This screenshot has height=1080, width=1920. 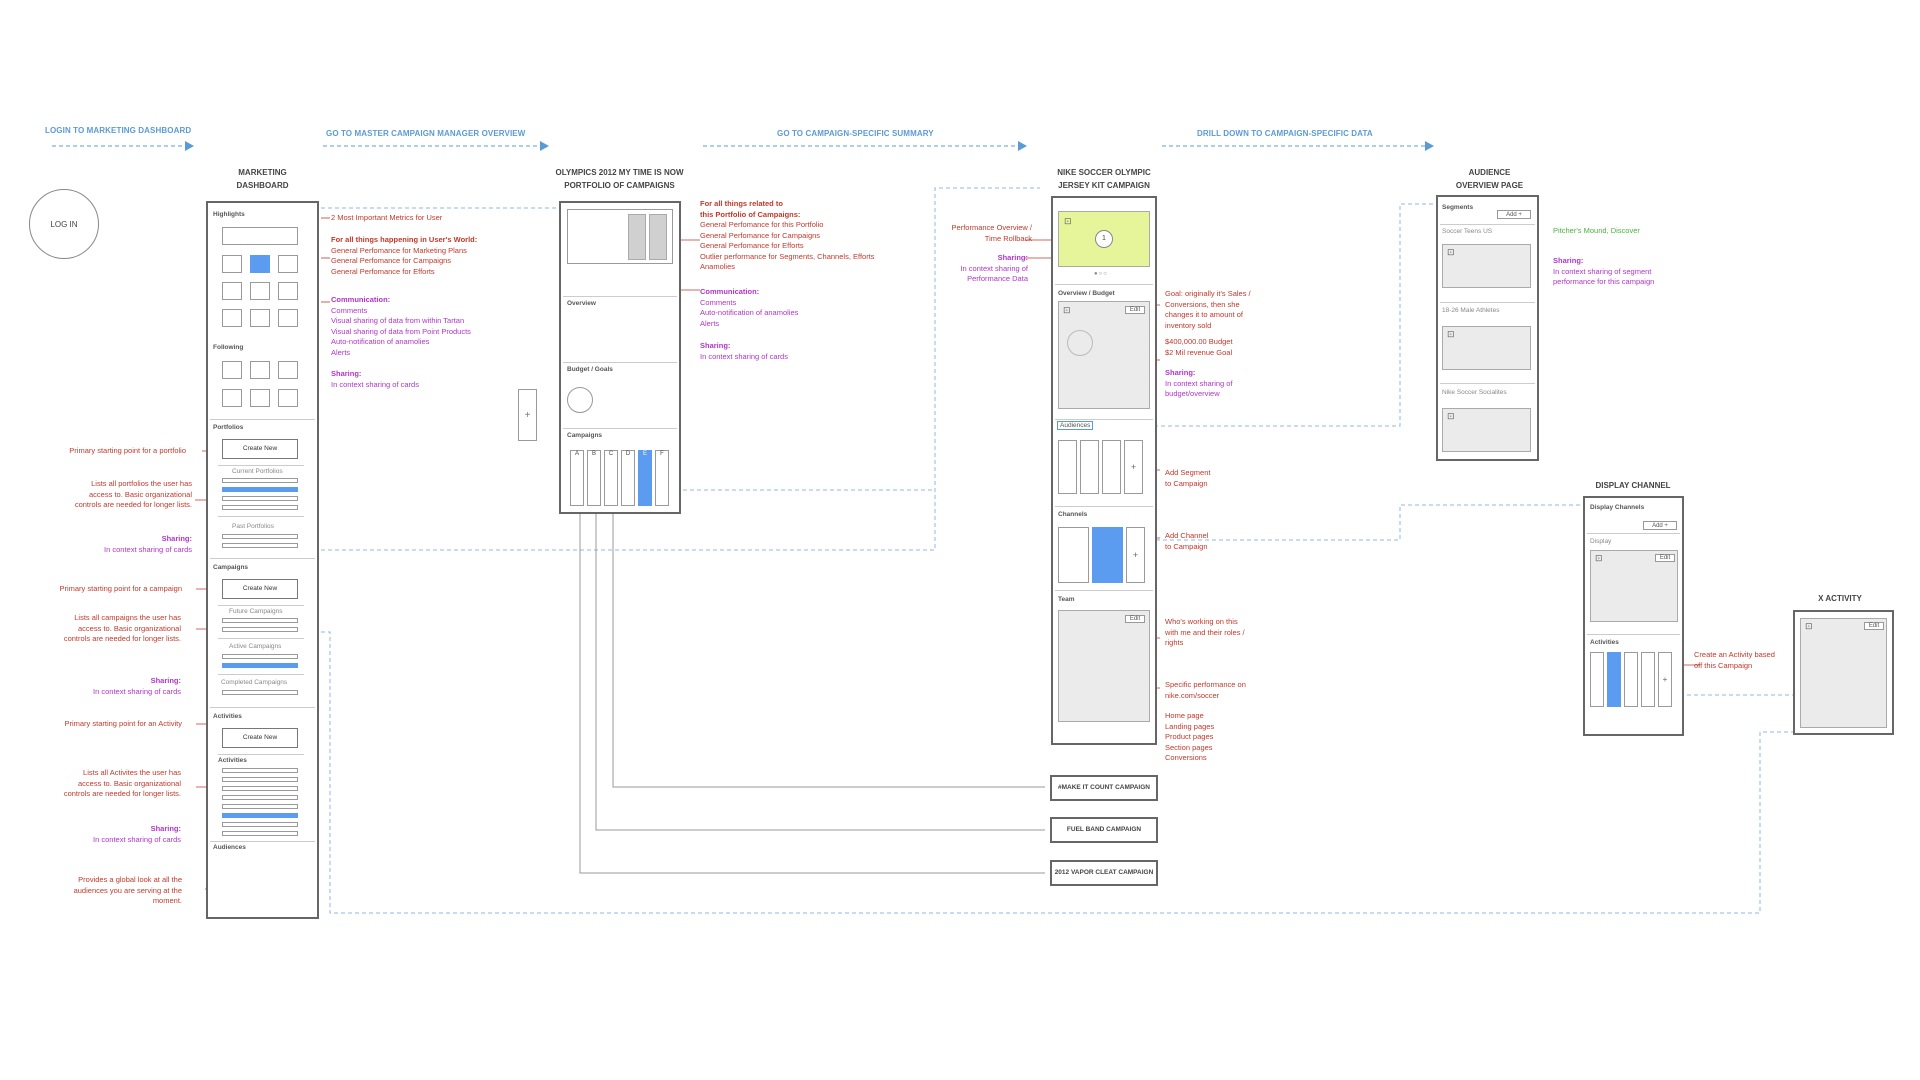 I want to click on campaign-column-b: B, so click(x=594, y=478).